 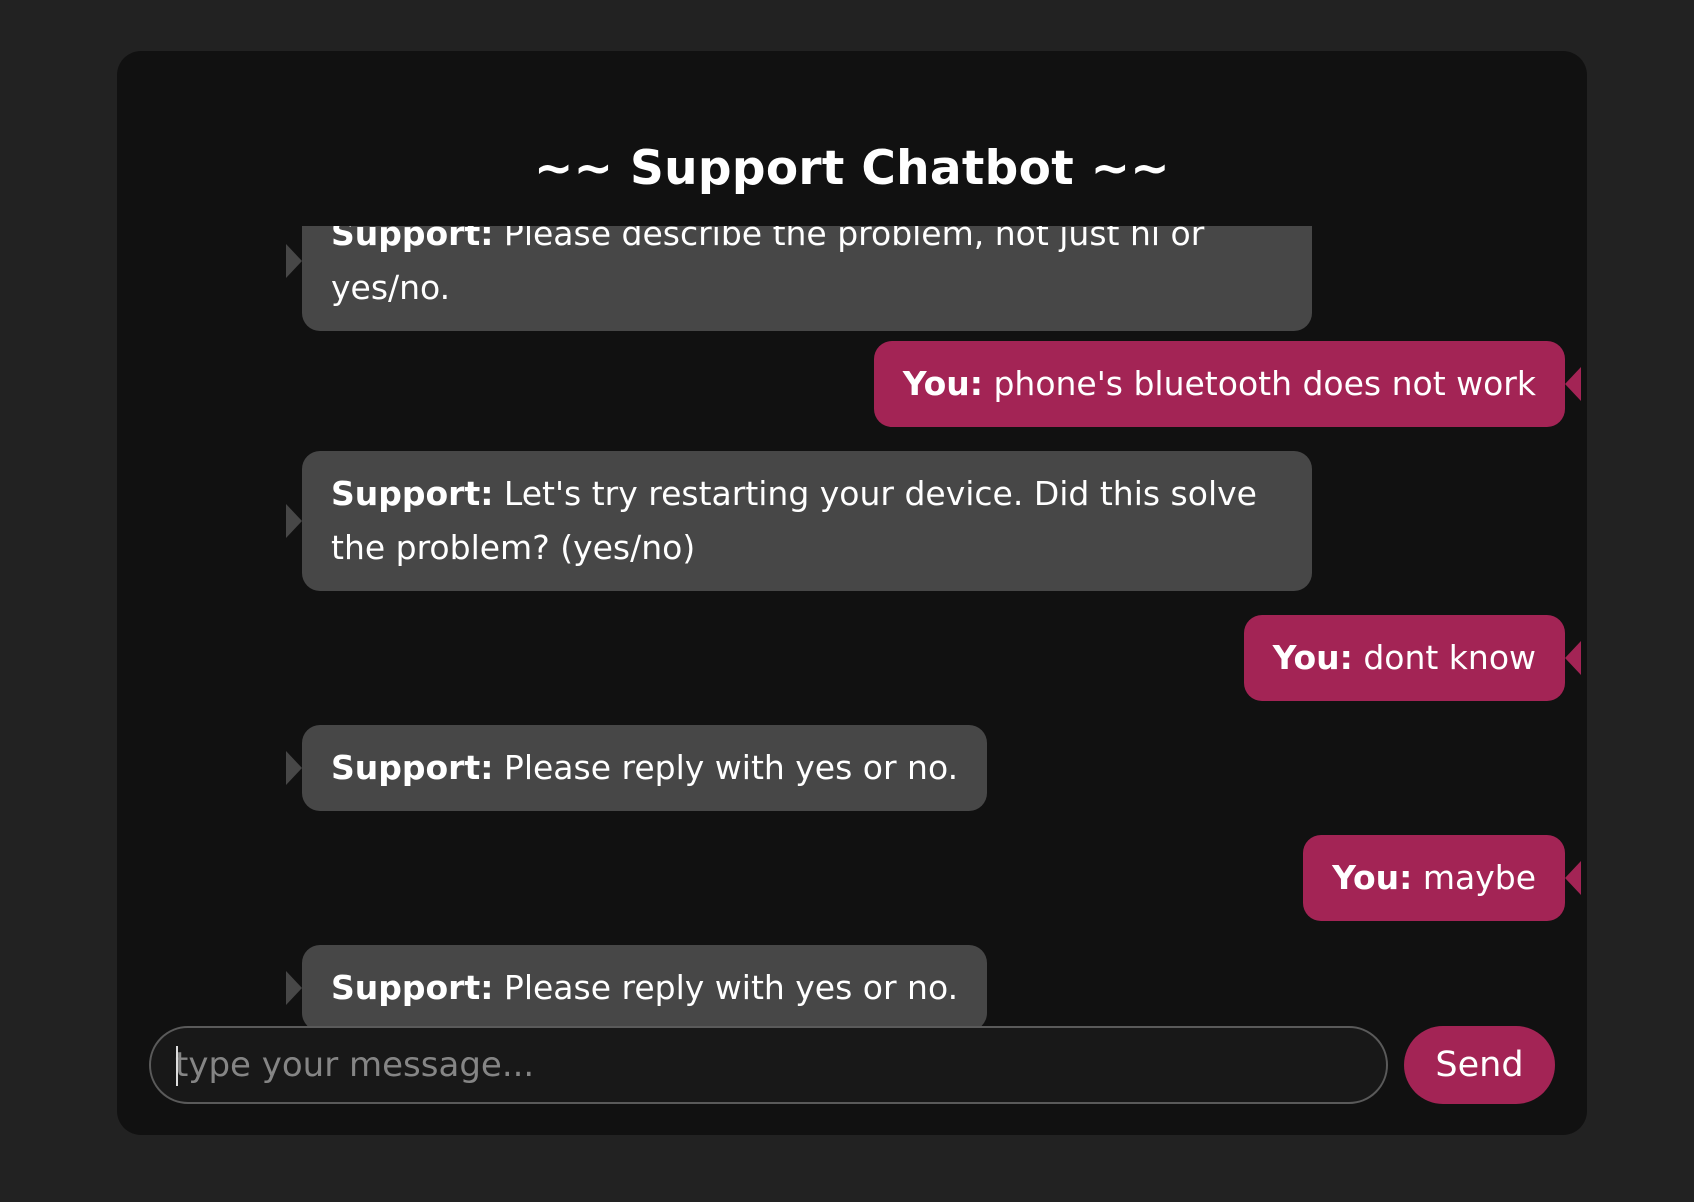 What do you see at coordinates (1449, 657) in the screenshot?
I see `message-text: dont know` at bounding box center [1449, 657].